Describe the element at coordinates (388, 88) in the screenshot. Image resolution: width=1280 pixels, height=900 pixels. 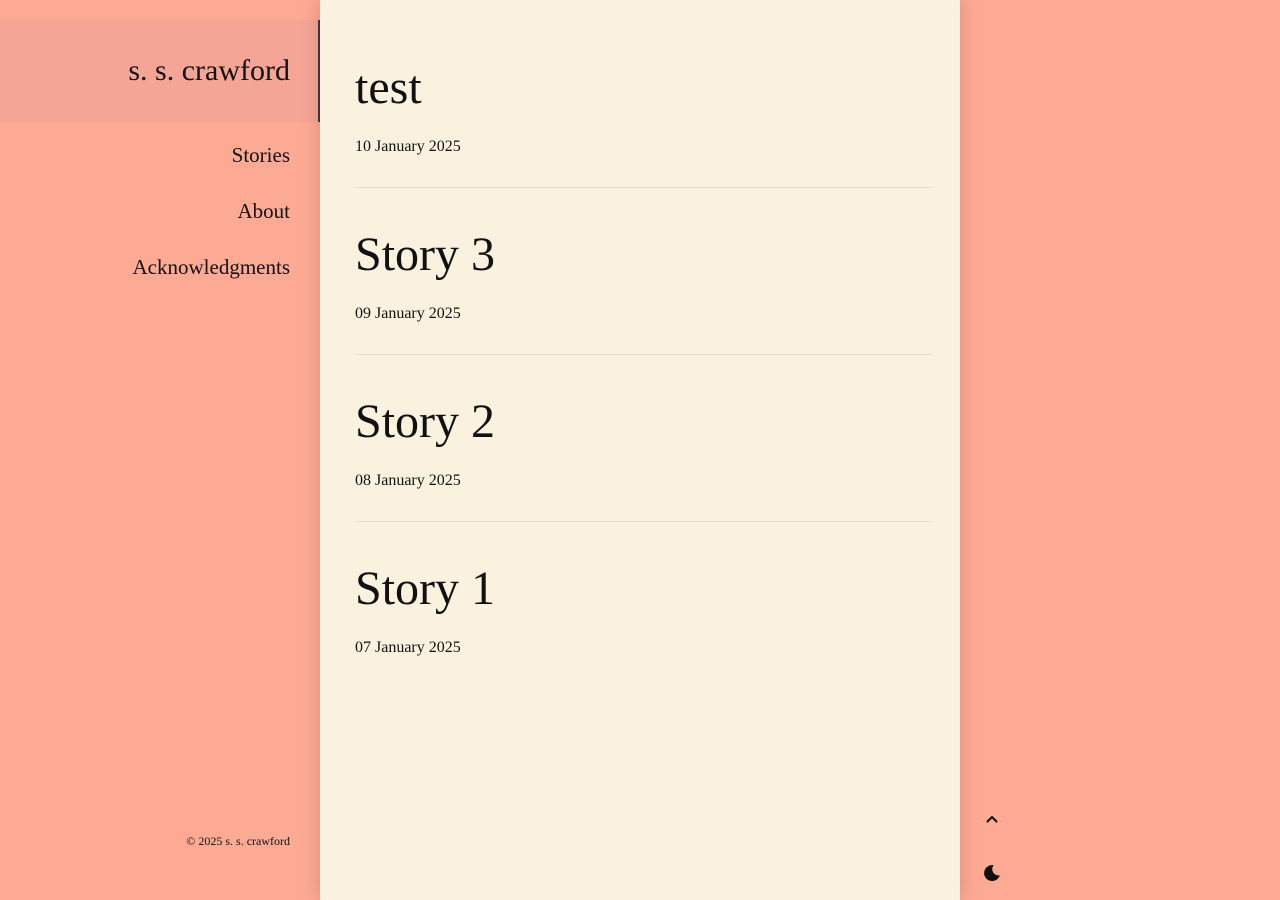
I see `post-title-link: test` at that location.